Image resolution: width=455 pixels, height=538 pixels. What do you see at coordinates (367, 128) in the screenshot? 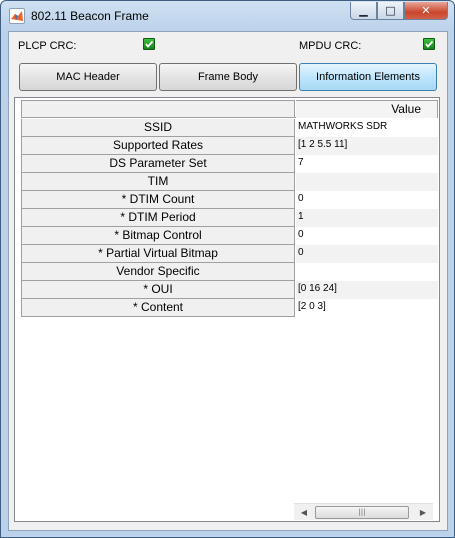
I see `value-cell: MATHWORKS SDR` at bounding box center [367, 128].